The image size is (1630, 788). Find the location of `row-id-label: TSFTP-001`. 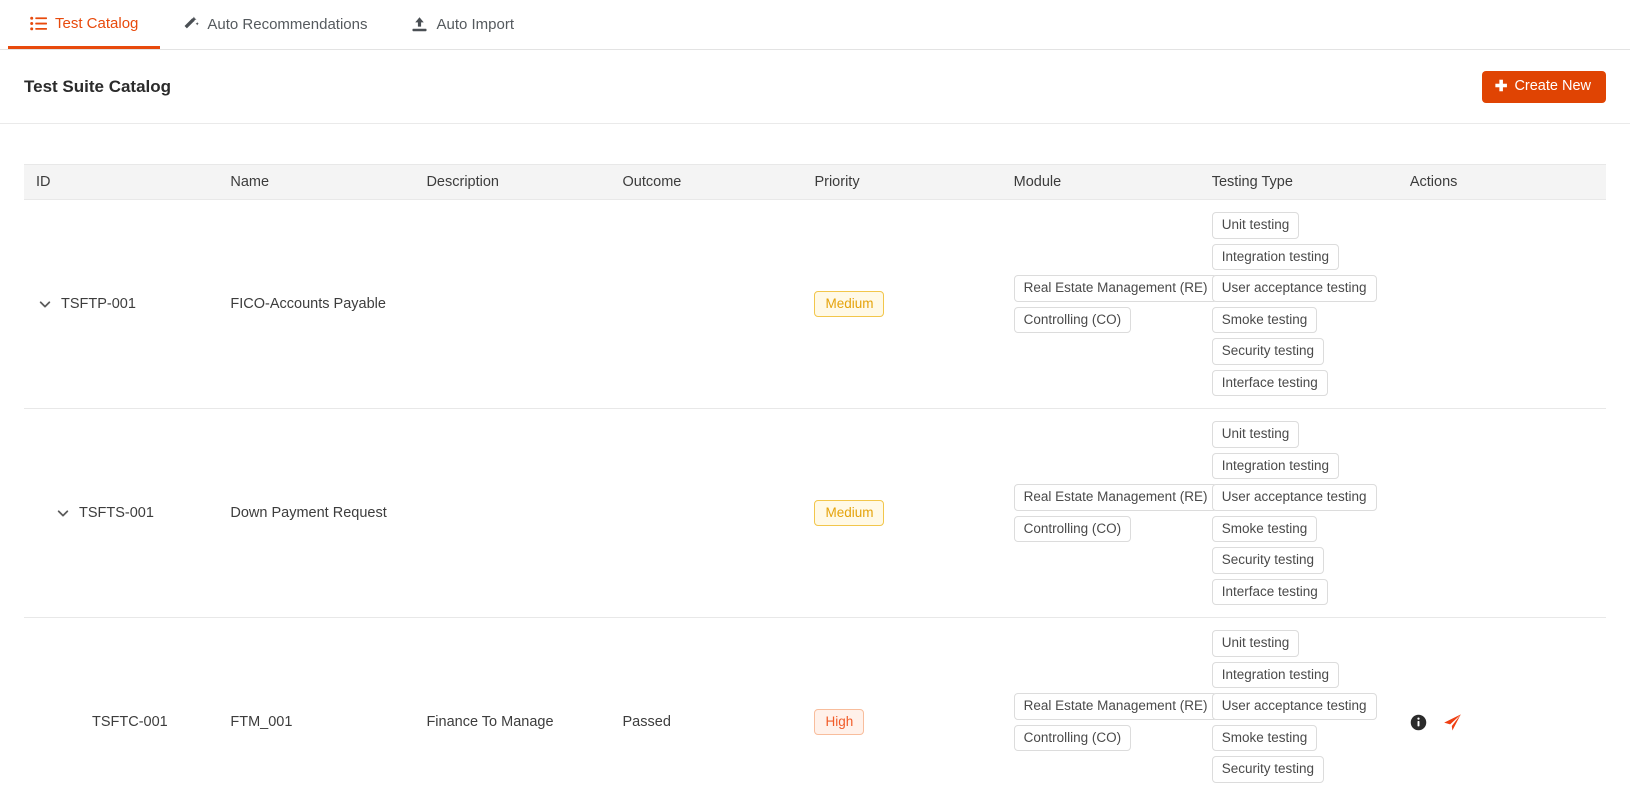

row-id-label: TSFTP-001 is located at coordinates (98, 304).